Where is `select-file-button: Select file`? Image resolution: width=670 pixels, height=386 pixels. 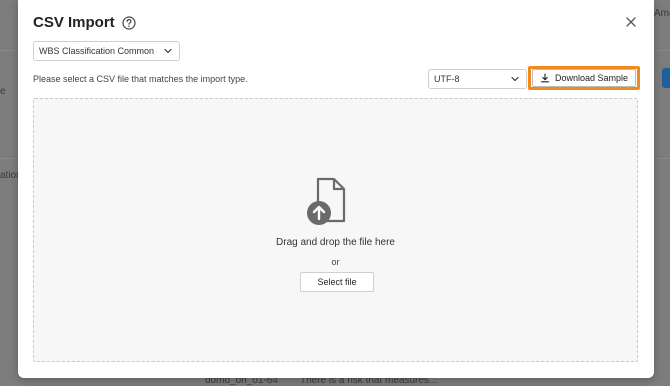 select-file-button: Select file is located at coordinates (337, 282).